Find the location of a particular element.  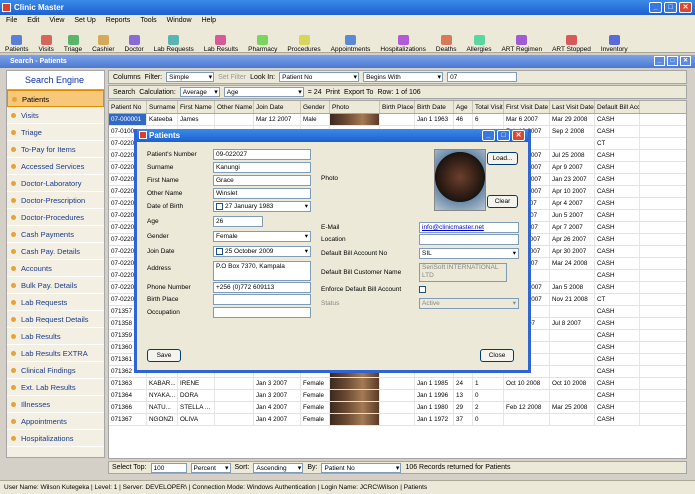

search-button: Search is located at coordinates (124, 92).